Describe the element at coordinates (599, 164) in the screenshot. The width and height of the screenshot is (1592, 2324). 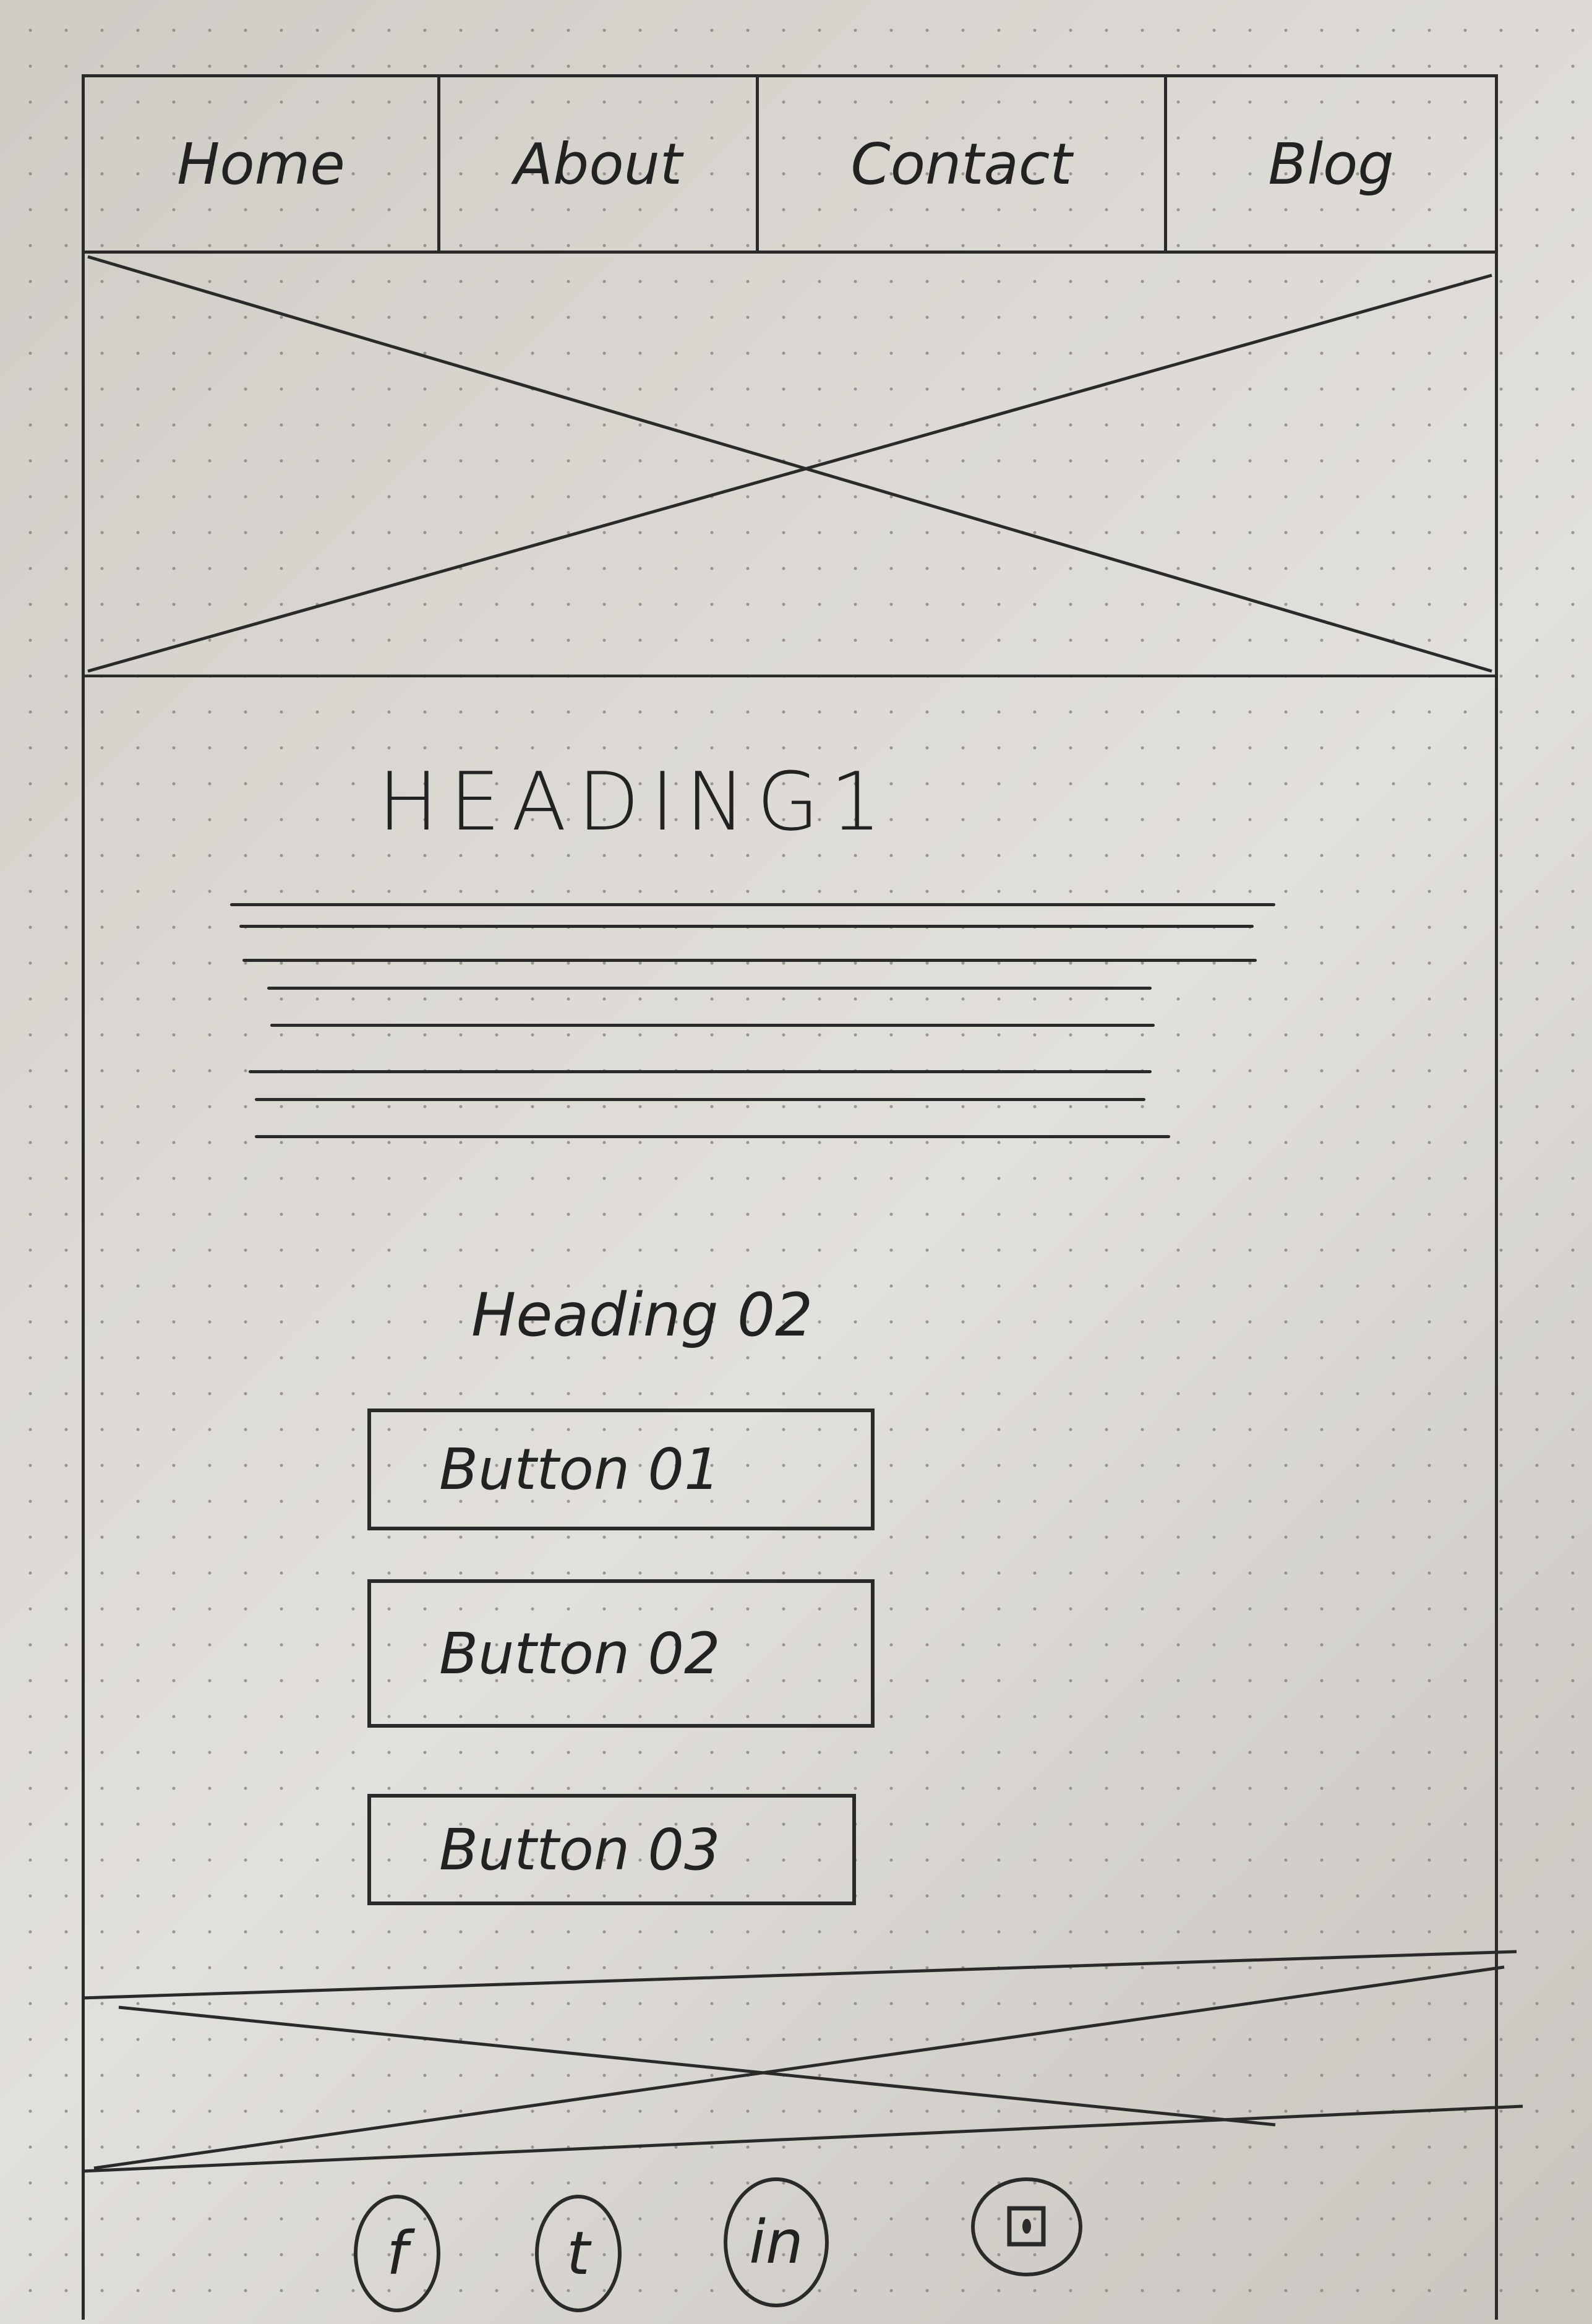
I see `nav-item-about: About` at that location.